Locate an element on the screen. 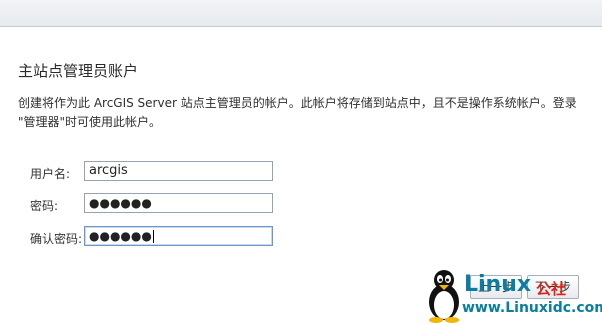 The height and width of the screenshot is (324, 602). watermark: Linux 公社 www.Linuxidc.com is located at coordinates (513, 295).